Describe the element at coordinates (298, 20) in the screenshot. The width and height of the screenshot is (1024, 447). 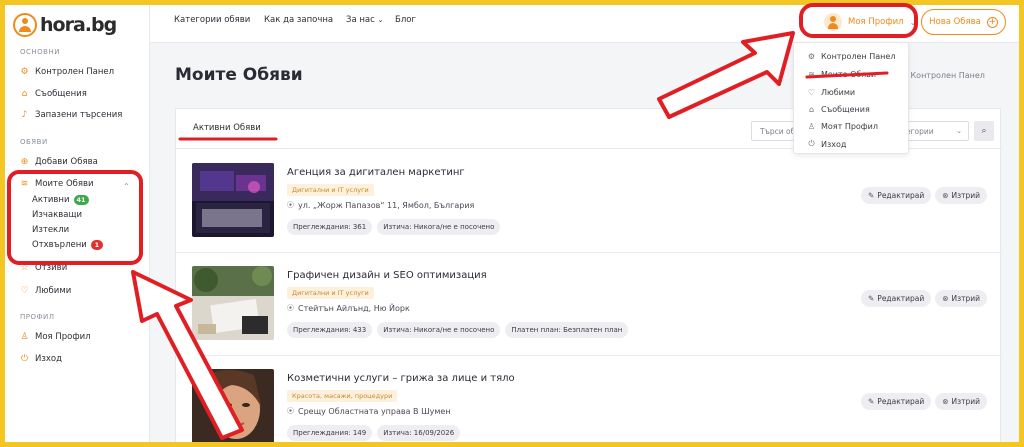
I see `nav-how-to-start: Как да започна` at that location.